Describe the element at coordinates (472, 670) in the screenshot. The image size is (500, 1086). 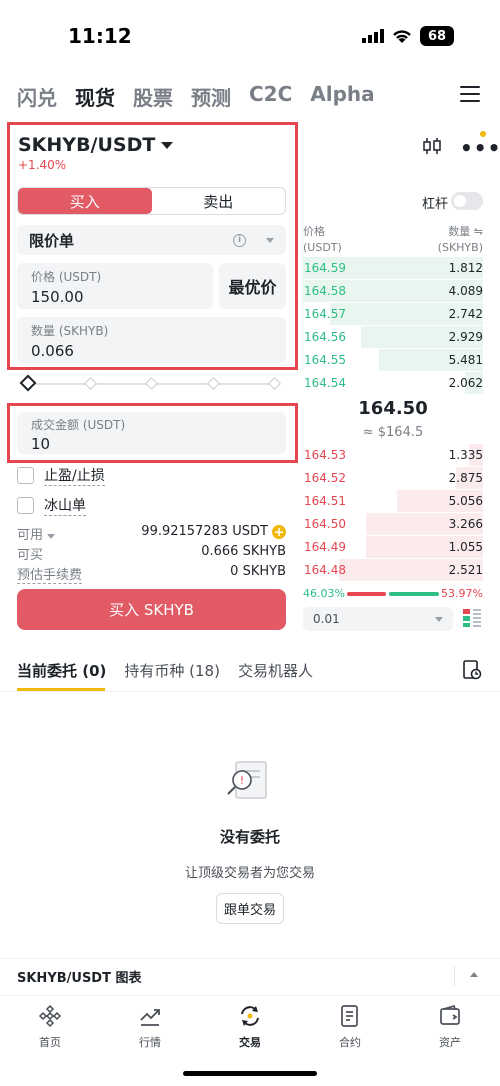
I see `order-history-icon` at that location.